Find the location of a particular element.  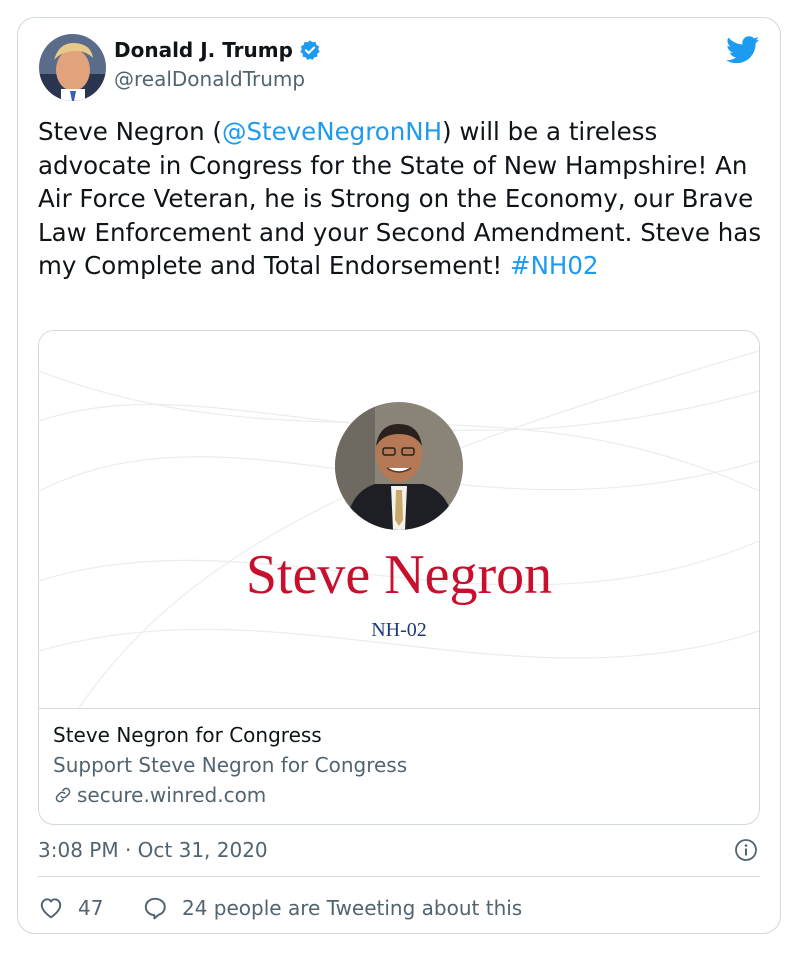

preview-image-subtitle: NH-02 is located at coordinates (399, 630).